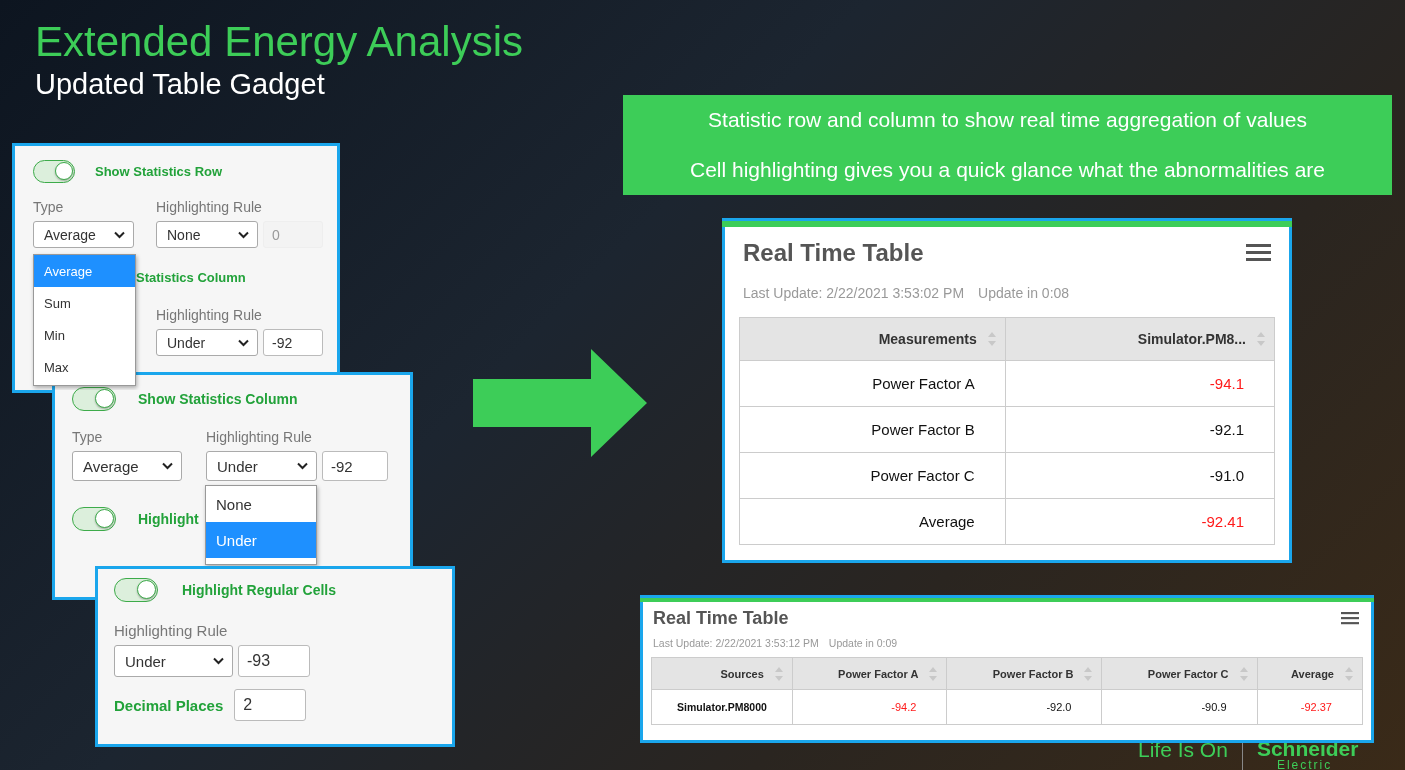 The image size is (1405, 770). I want to click on dropdown-option: None, so click(261, 504).